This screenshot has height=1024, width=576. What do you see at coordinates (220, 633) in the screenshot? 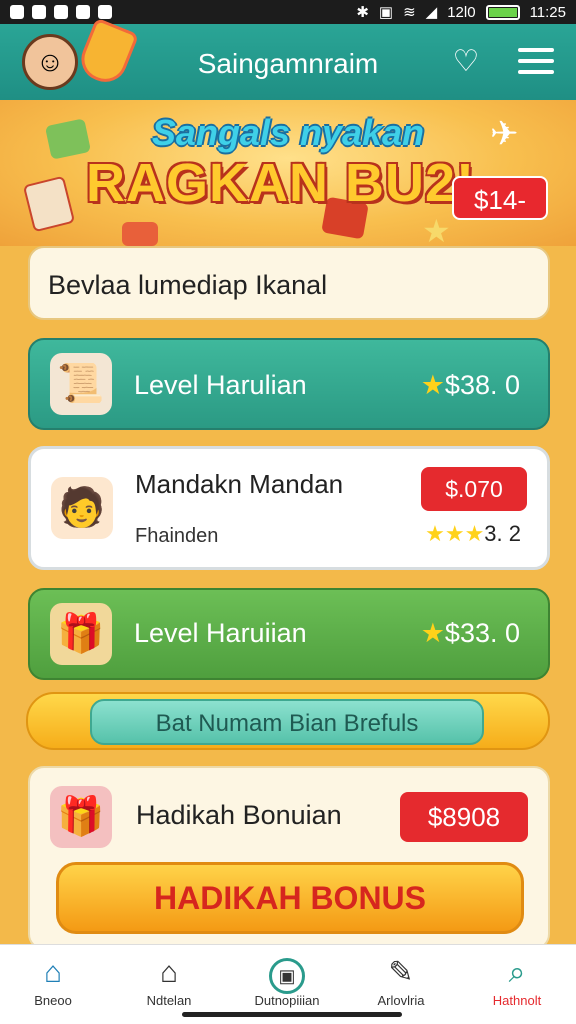
I see `list-item-label: Level Haruiian` at bounding box center [220, 633].